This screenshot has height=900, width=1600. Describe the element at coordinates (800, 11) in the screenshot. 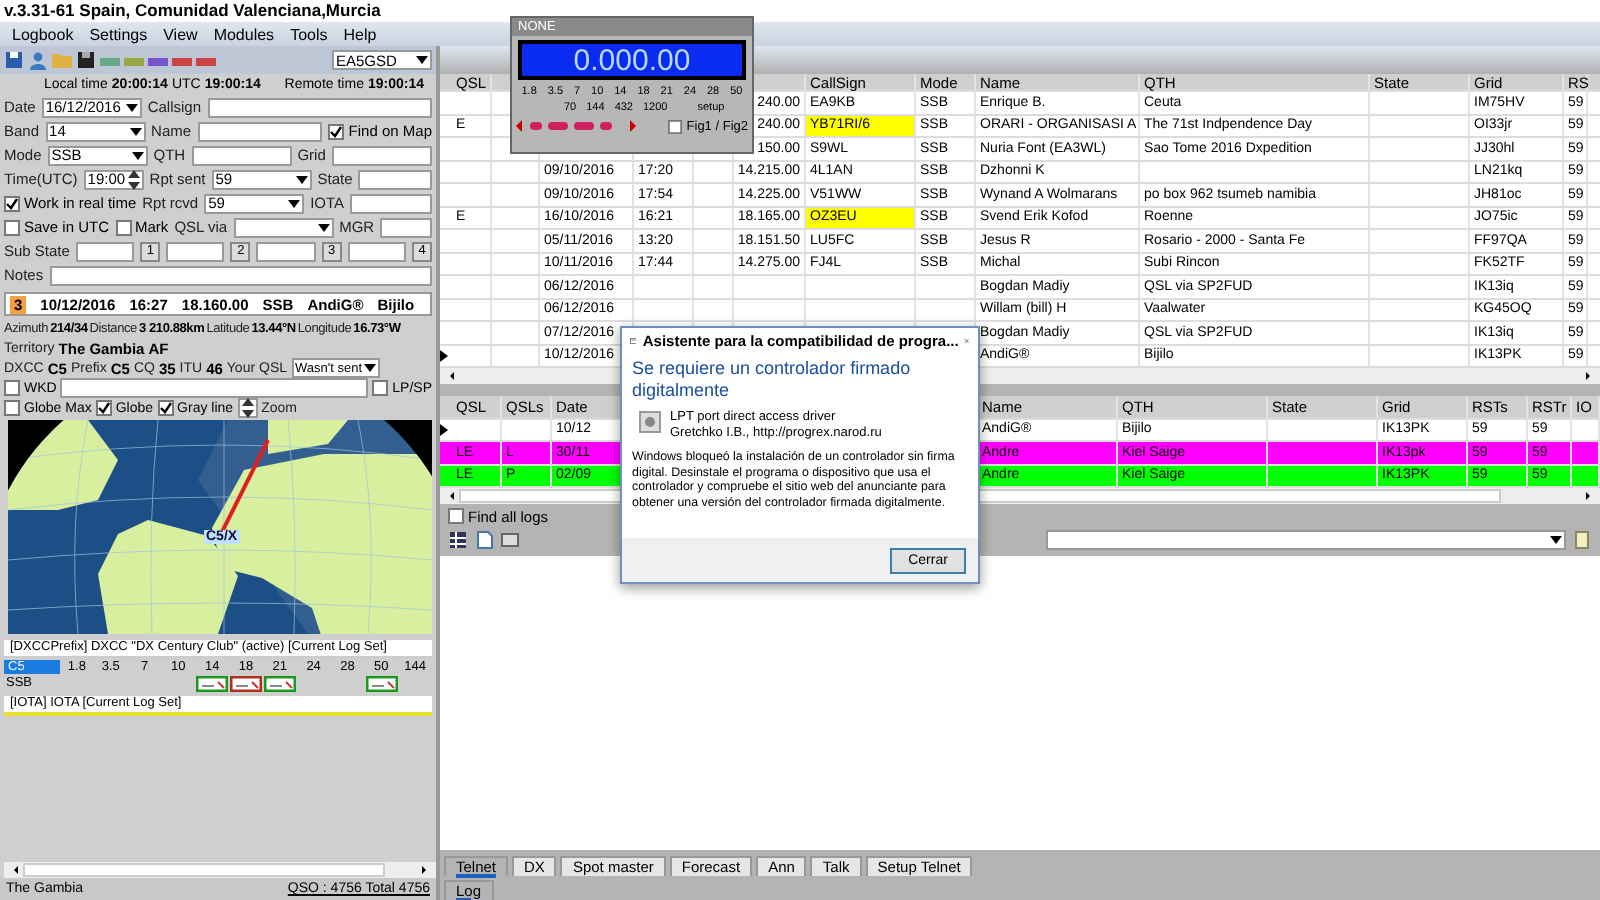

I see `window-title: v.3.31-61 Spain, Comunidad Valenciana,Murcia` at that location.